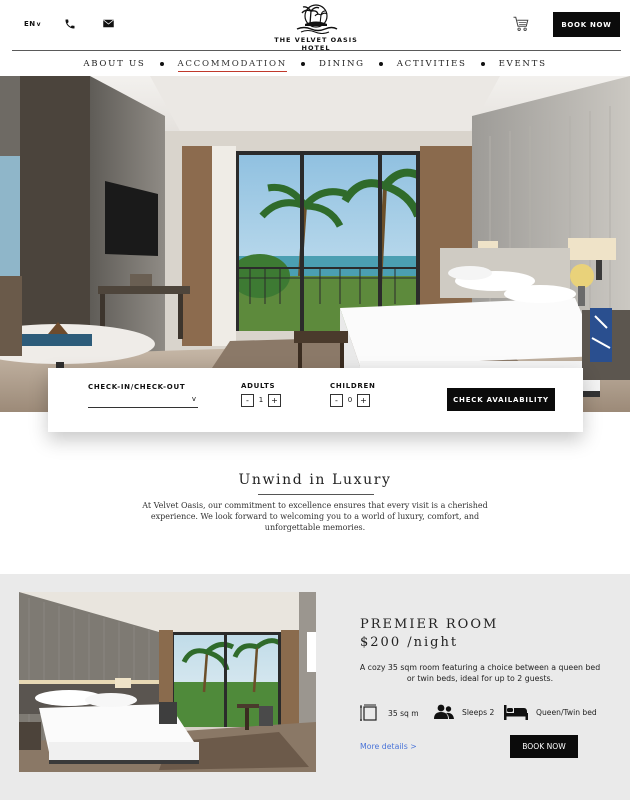 This screenshot has width=630, height=800. I want to click on header-divider, so click(316, 50).